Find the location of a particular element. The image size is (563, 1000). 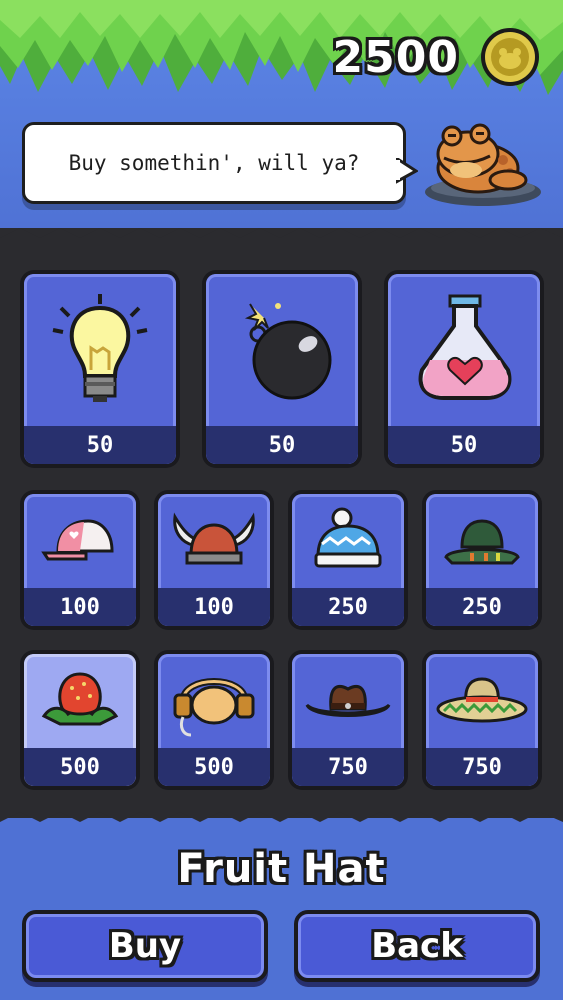

shopkeeper-speech-bubble: Buy somethin', will ya? is located at coordinates (214, 163).